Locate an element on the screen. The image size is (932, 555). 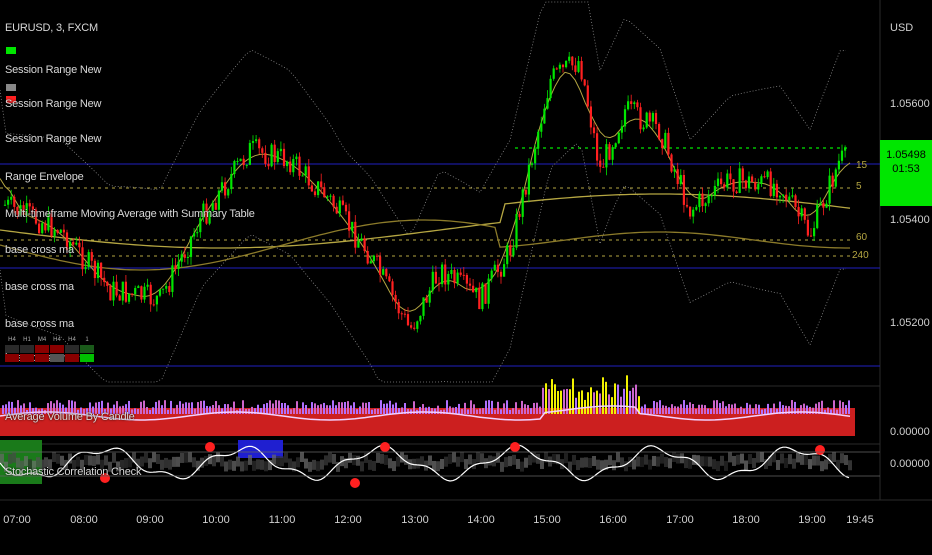
time-tick: 10:00 is located at coordinates (216, 520).